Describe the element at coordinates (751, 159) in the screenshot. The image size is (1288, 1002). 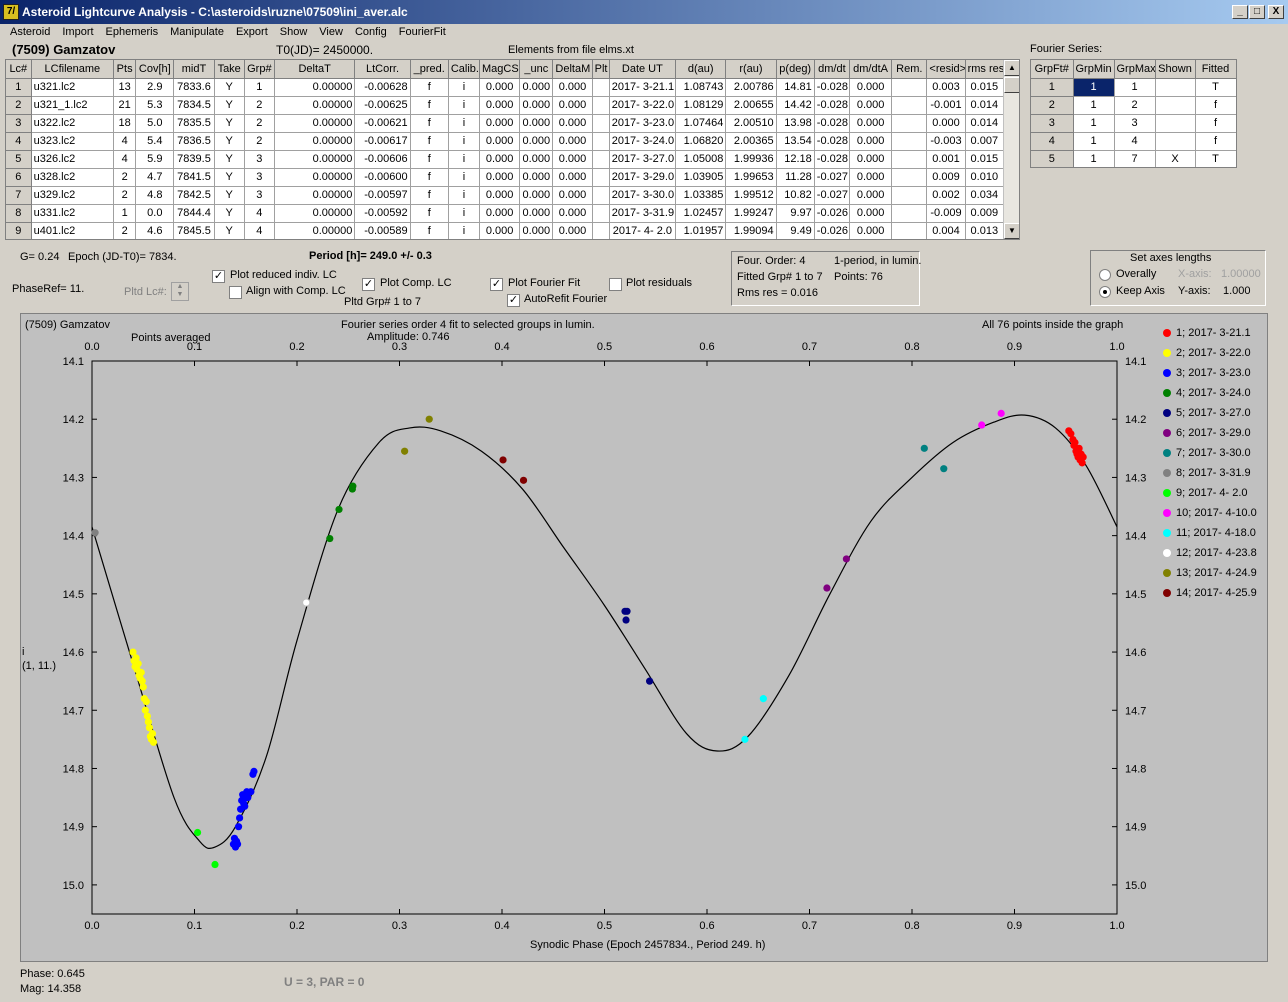
I see `table-cell: 1.99936` at that location.